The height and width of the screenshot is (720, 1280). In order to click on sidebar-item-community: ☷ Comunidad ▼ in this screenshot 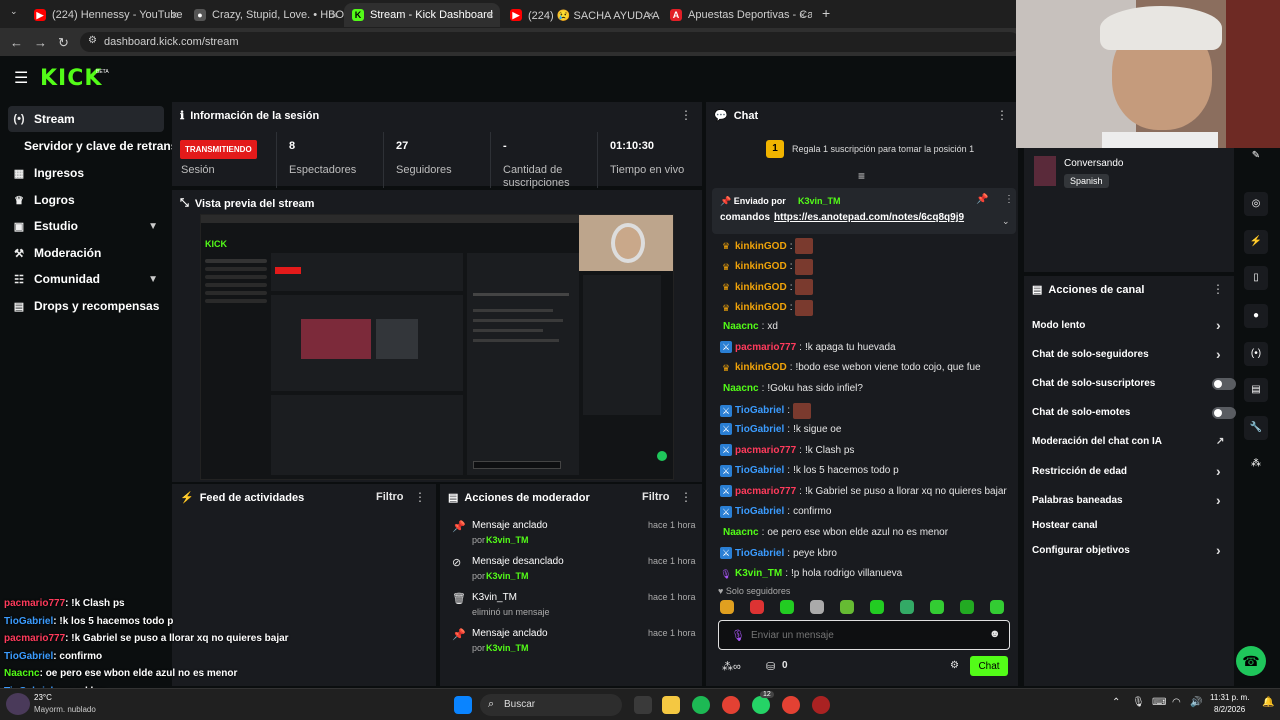, I will do `click(86, 279)`.